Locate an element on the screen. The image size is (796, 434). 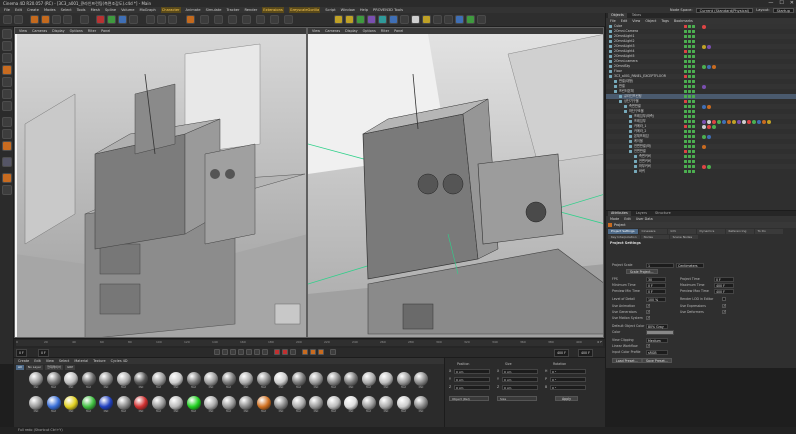
floor-icon is located at coordinates (404, 19).